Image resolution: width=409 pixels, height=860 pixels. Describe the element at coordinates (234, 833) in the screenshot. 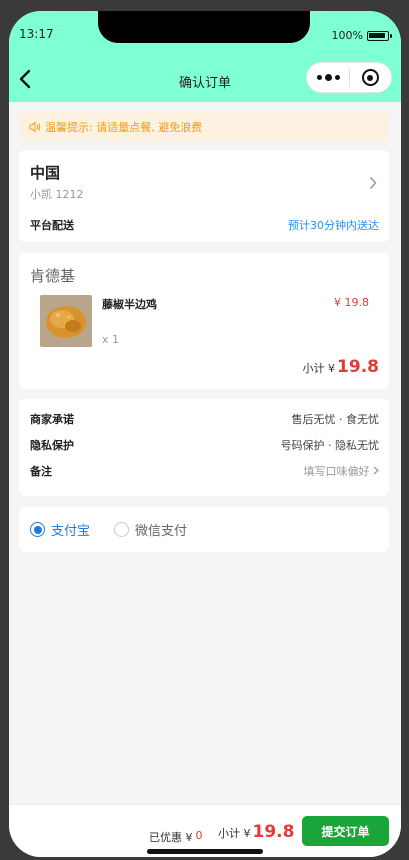

I see `total-label: 小计 ¥` at that location.